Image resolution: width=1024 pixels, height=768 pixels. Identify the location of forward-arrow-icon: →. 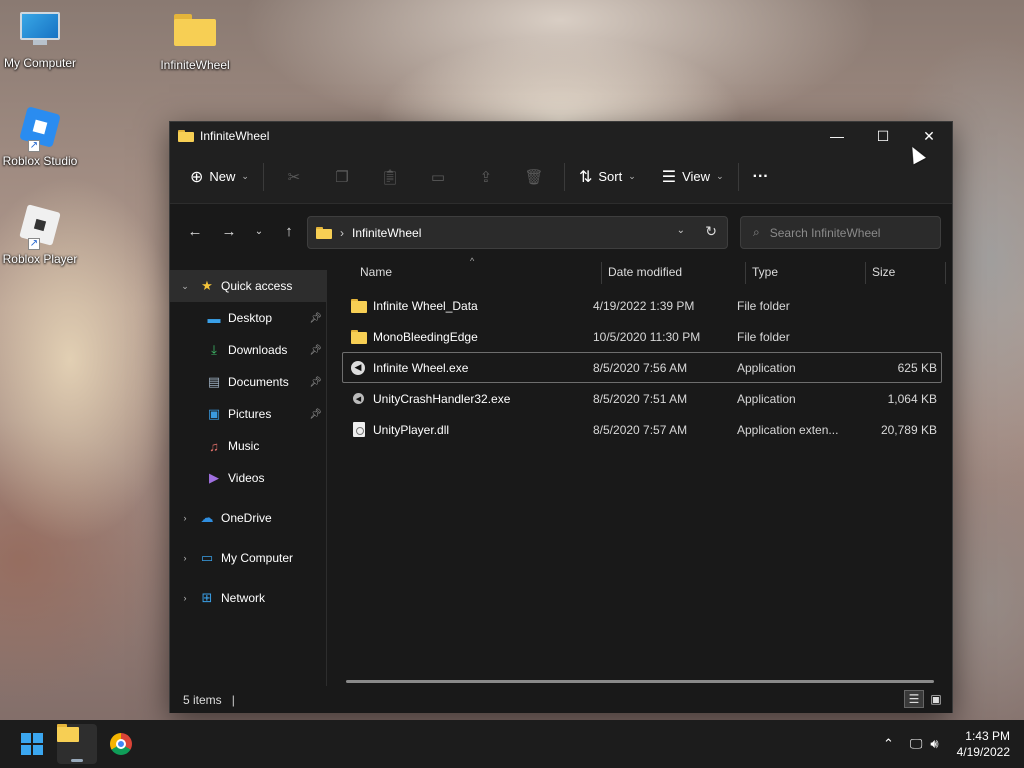
(229, 231).